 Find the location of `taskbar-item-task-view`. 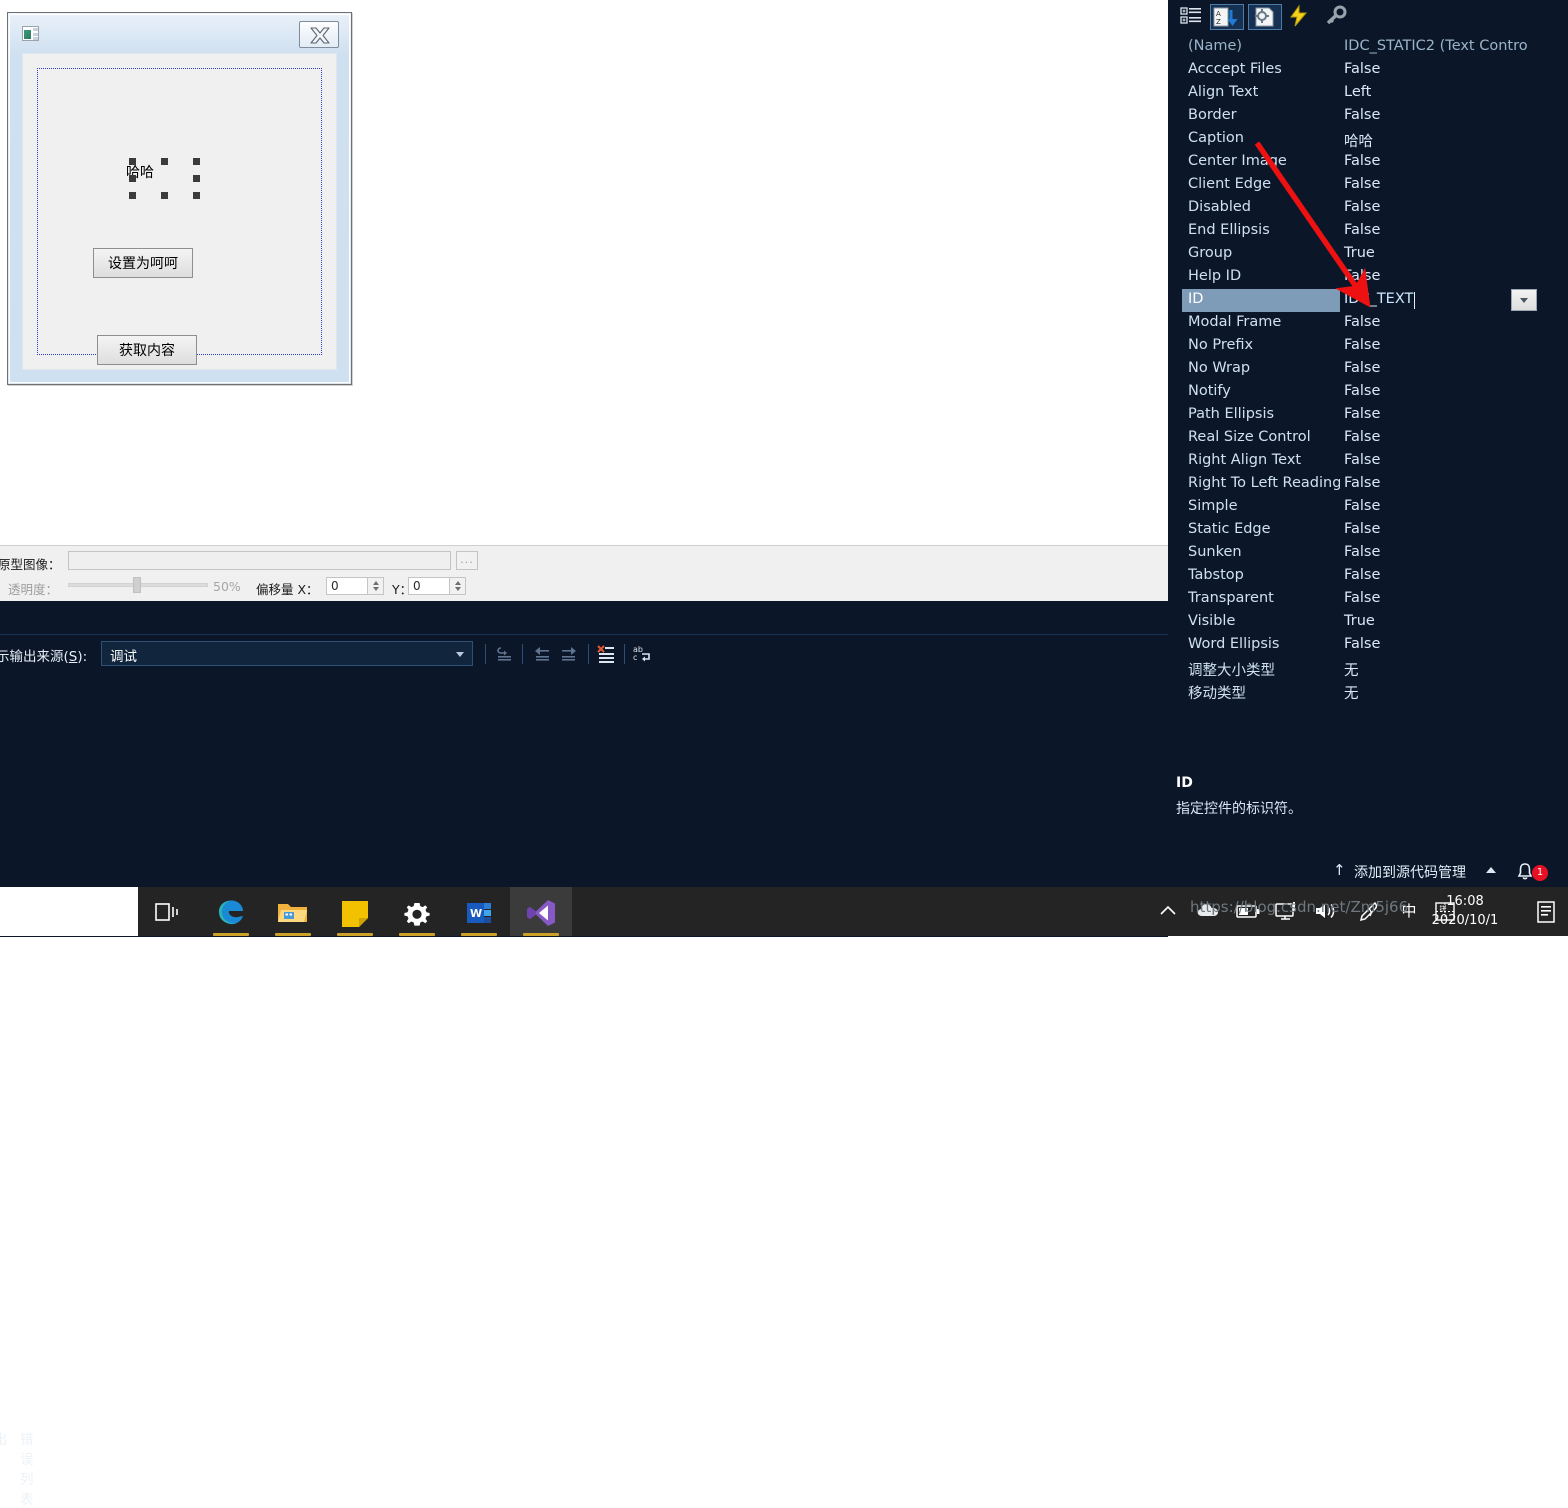

taskbar-item-task-view is located at coordinates (169, 911).